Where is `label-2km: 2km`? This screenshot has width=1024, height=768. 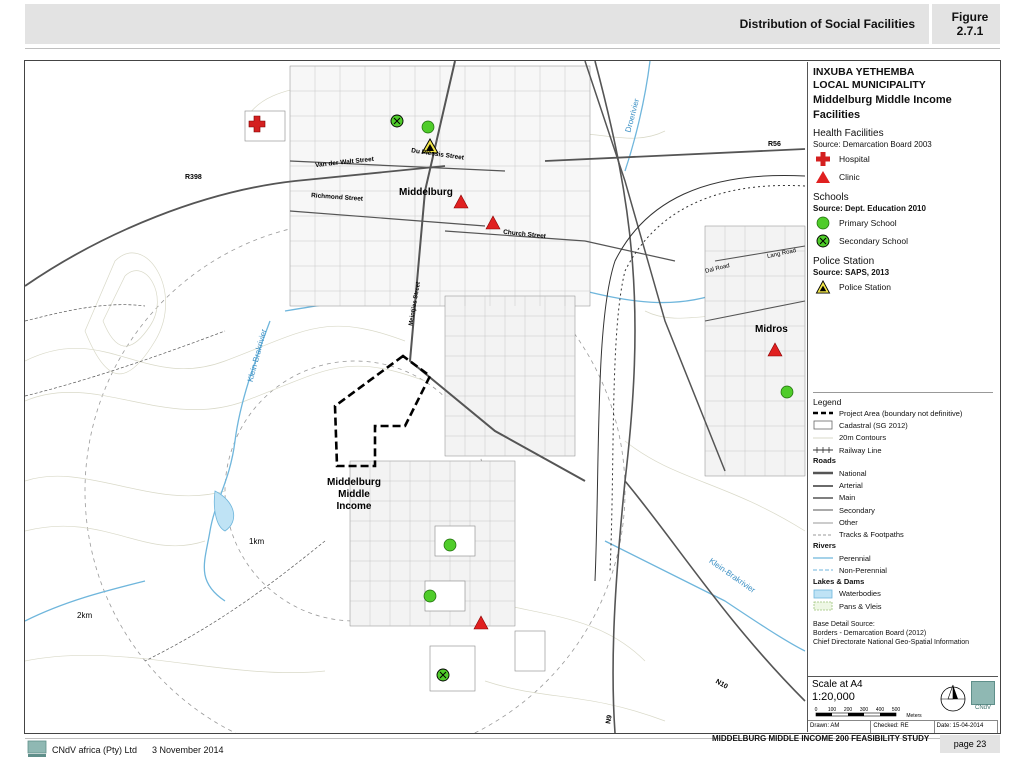
label-2km: 2km is located at coordinates (85, 615).